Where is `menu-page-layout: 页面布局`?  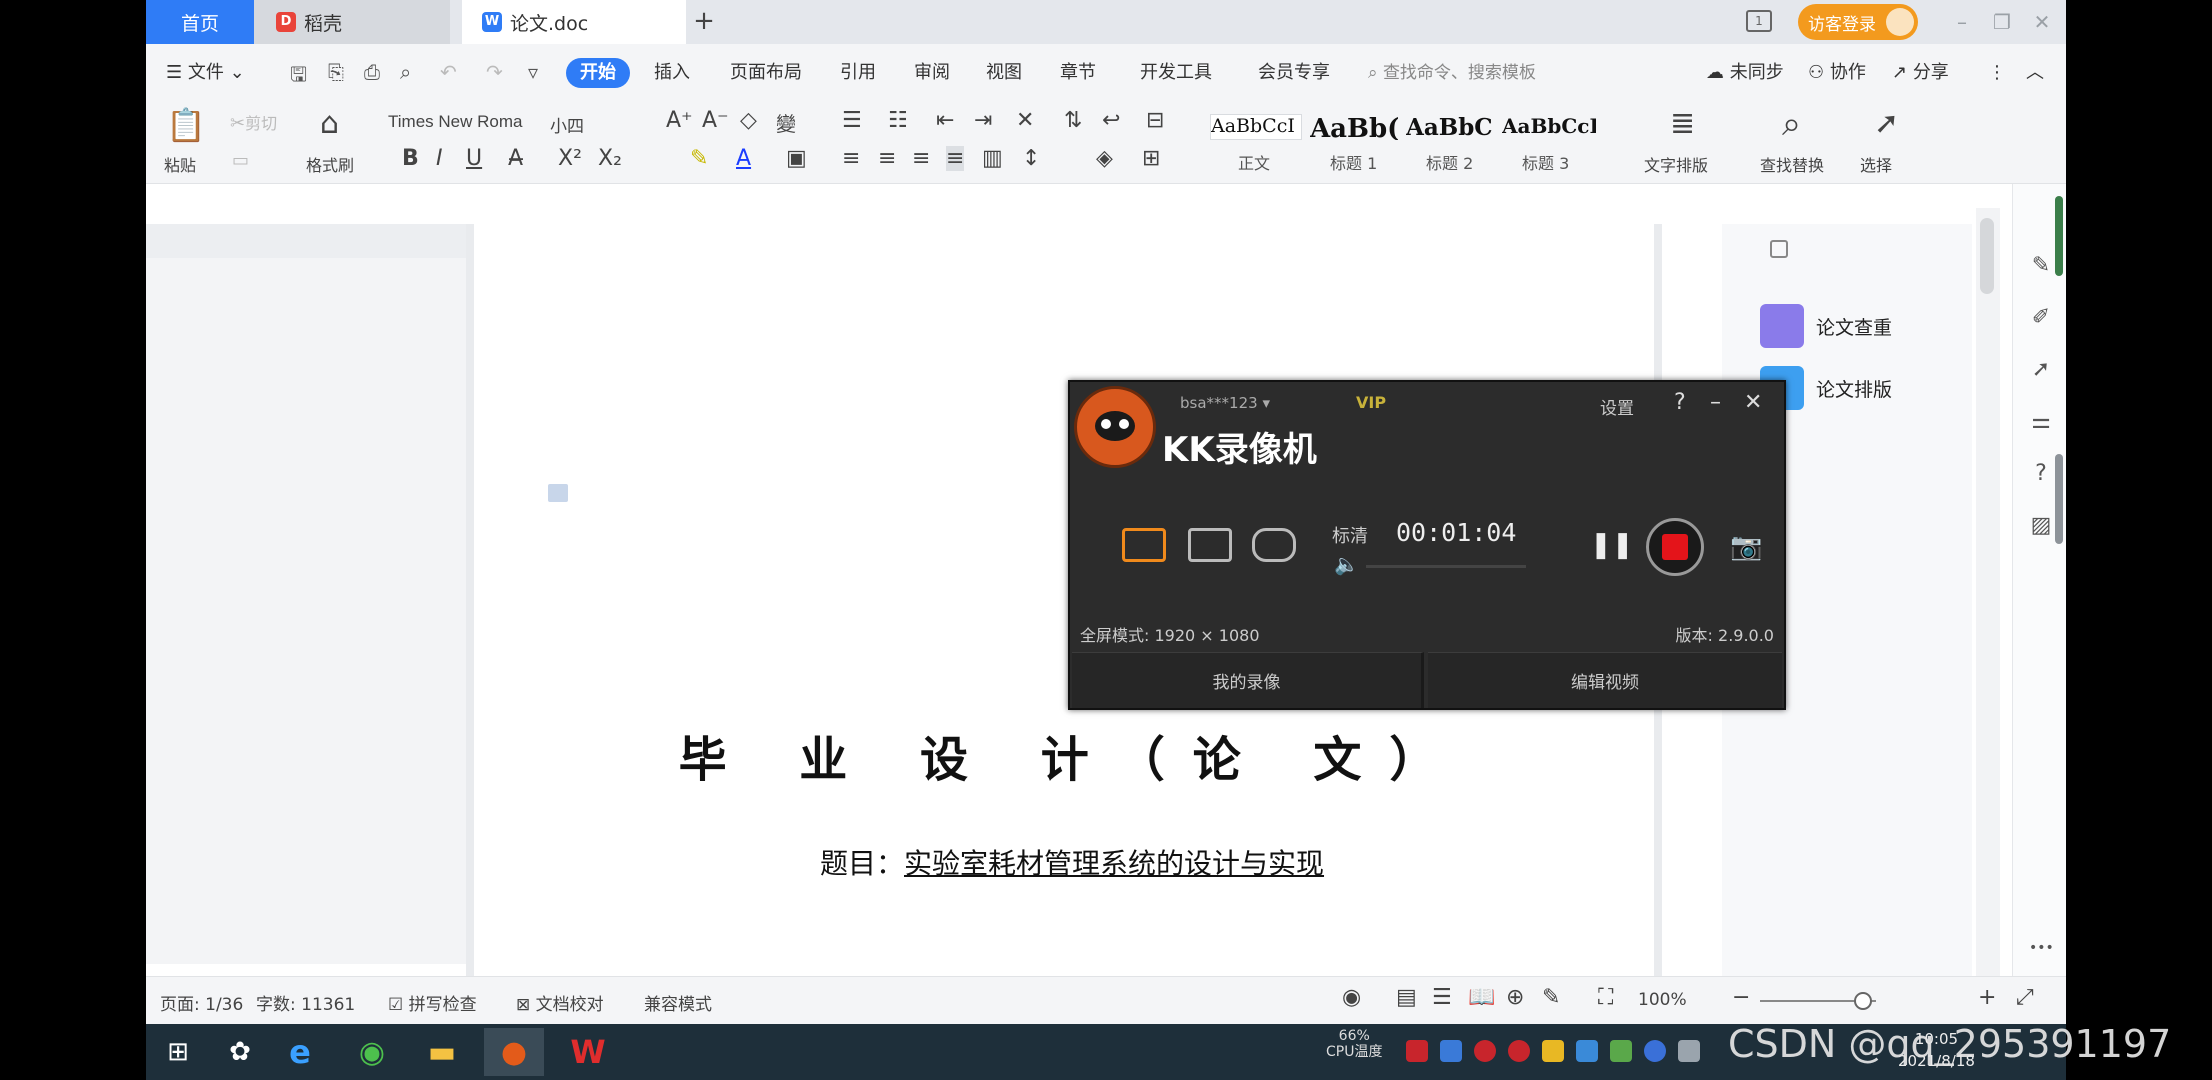 menu-page-layout: 页面布局 is located at coordinates (766, 73).